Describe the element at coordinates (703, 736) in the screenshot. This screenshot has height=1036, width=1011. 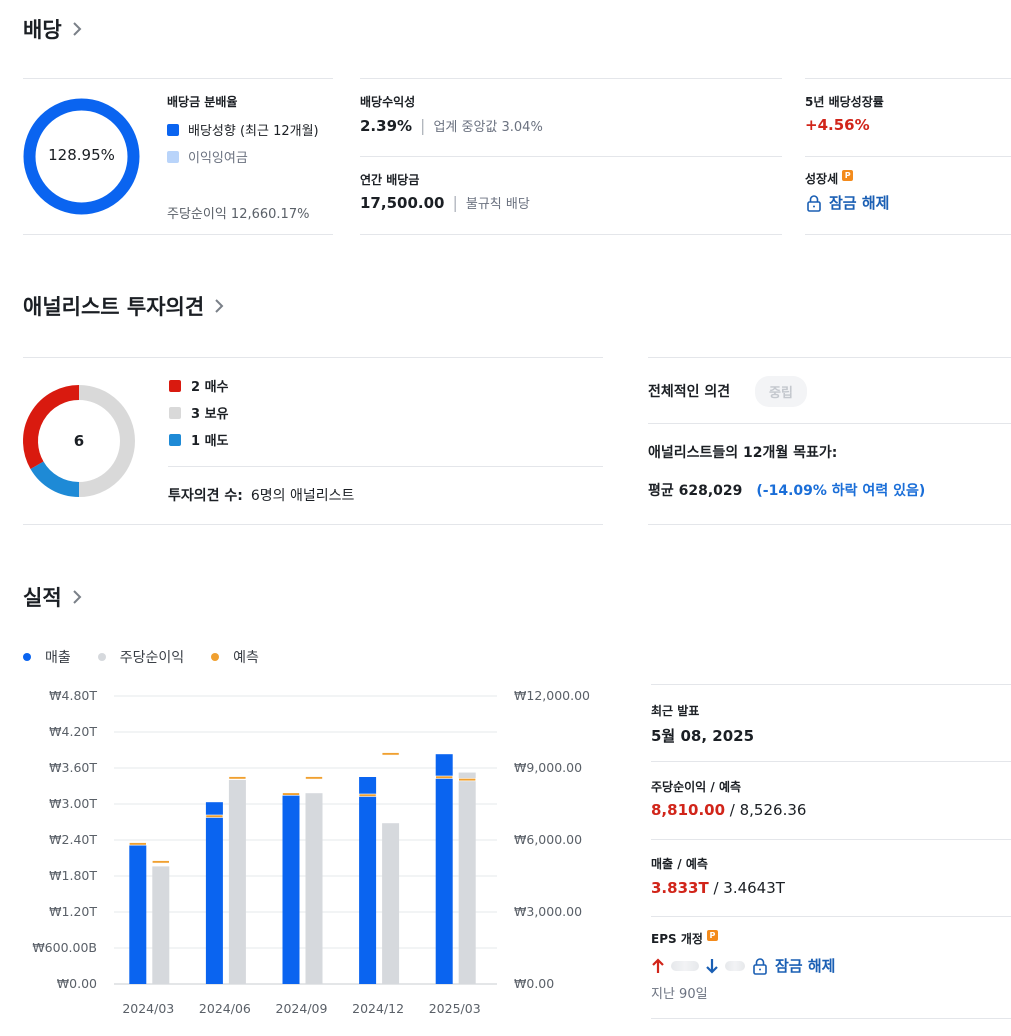
I see `latest-release-value: 5월 08, 2025` at that location.